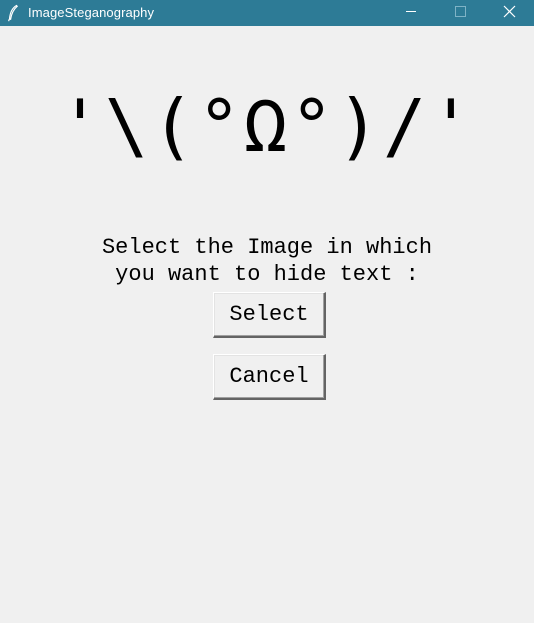  What do you see at coordinates (91, 12) in the screenshot?
I see `window-title: ImageSteganography` at bounding box center [91, 12].